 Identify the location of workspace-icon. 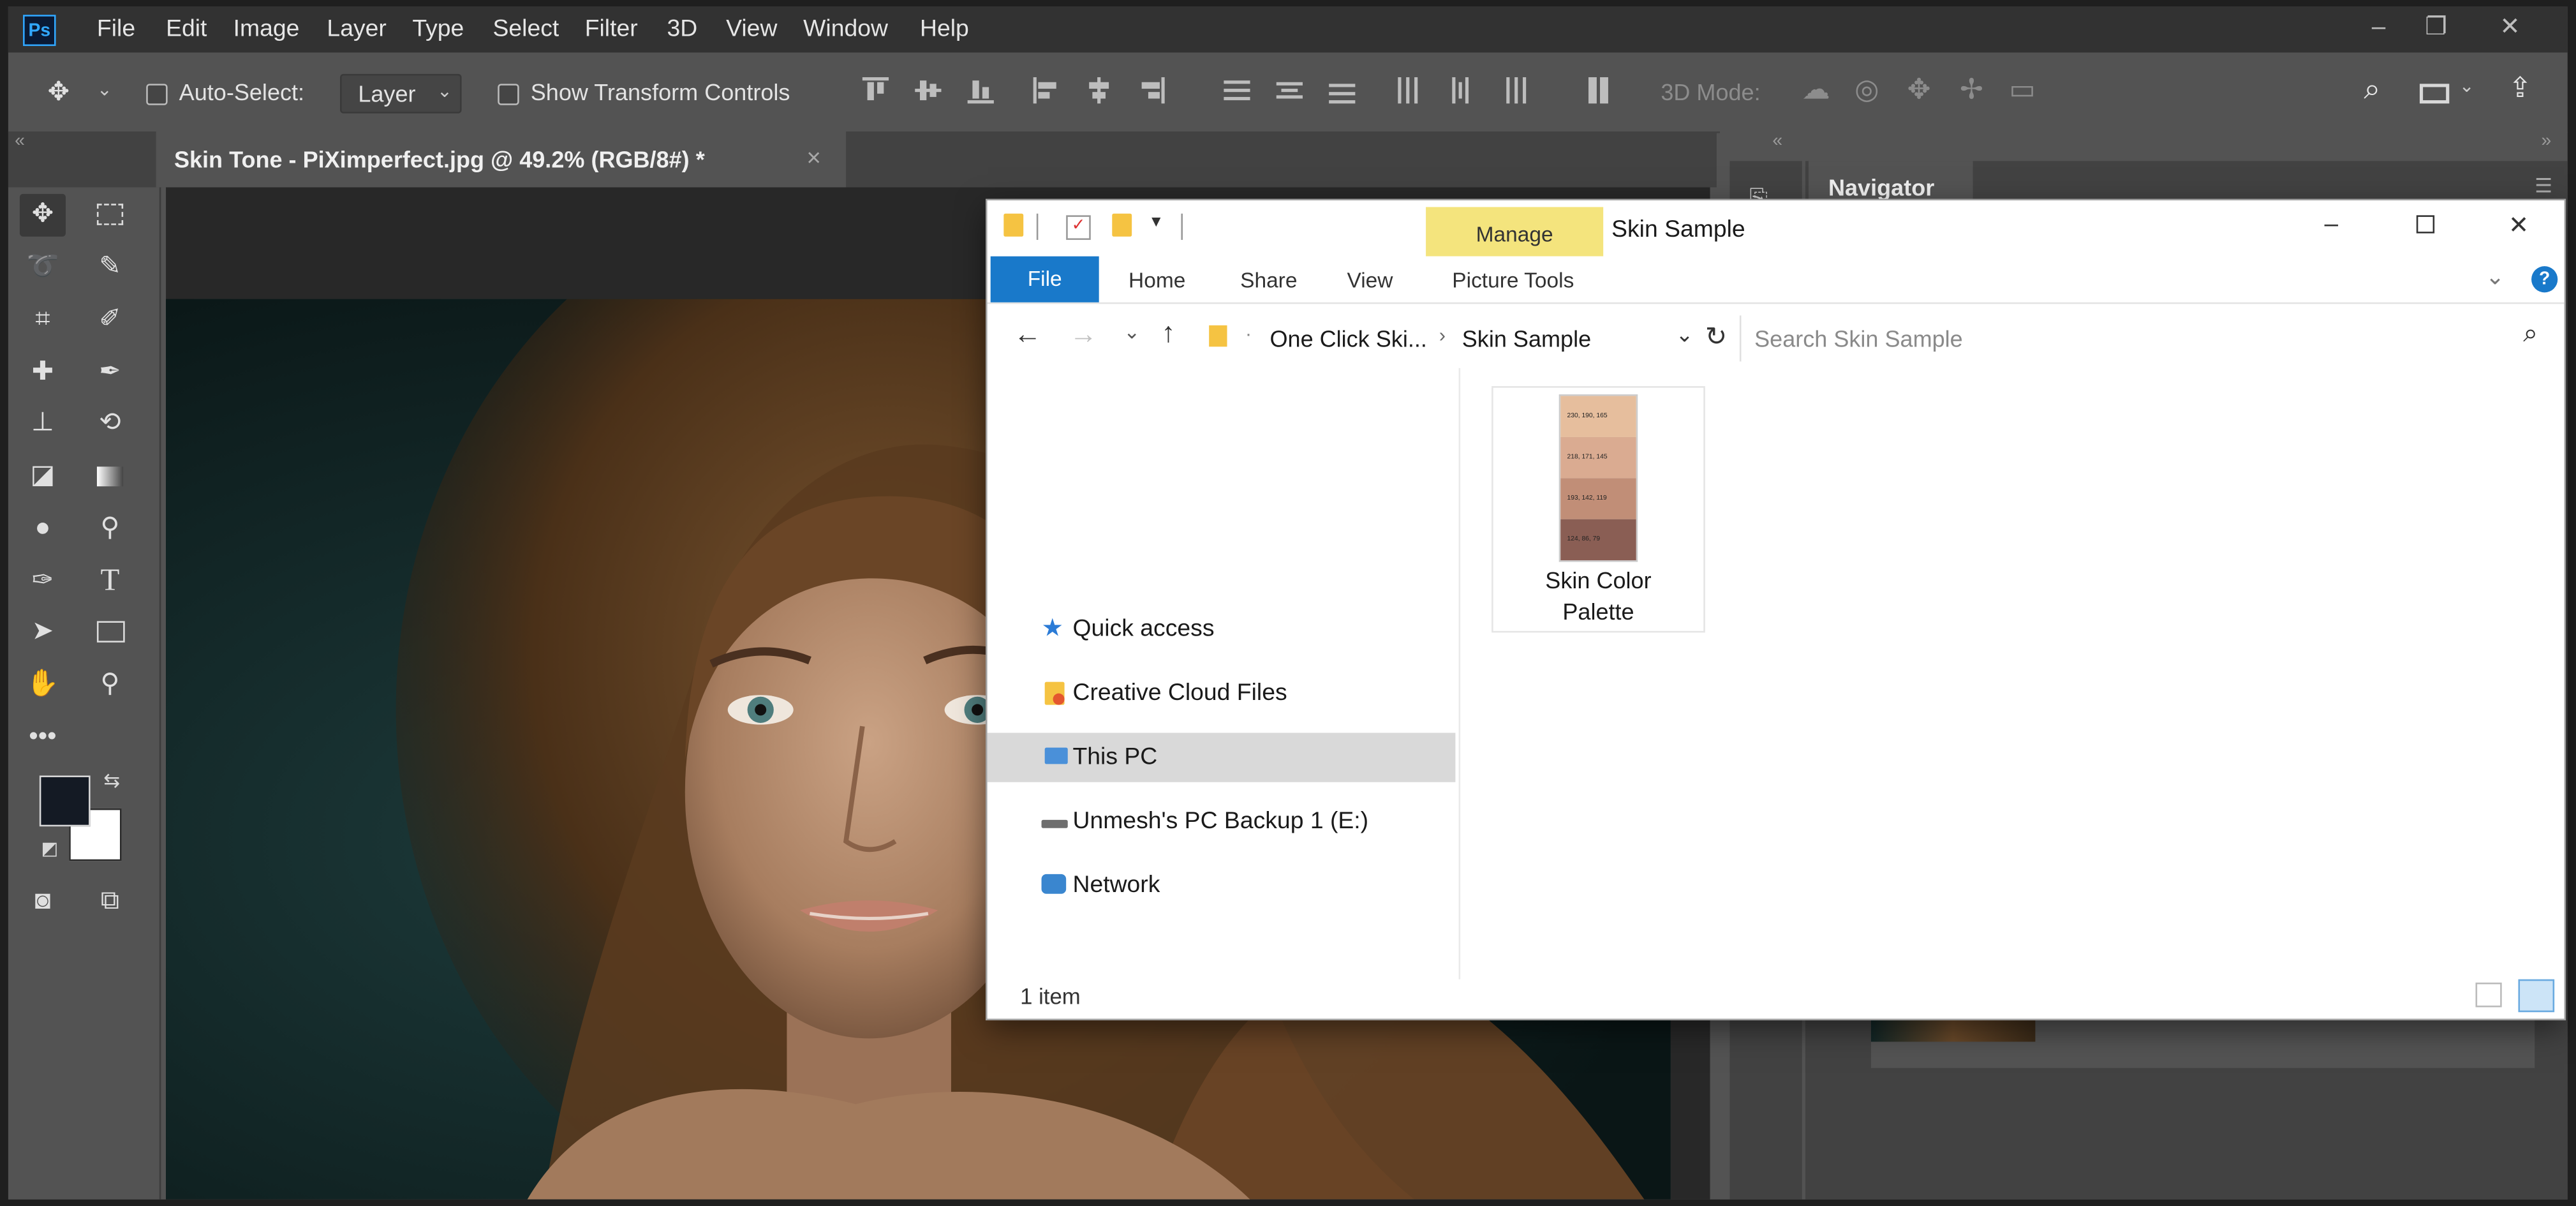
(2434, 94).